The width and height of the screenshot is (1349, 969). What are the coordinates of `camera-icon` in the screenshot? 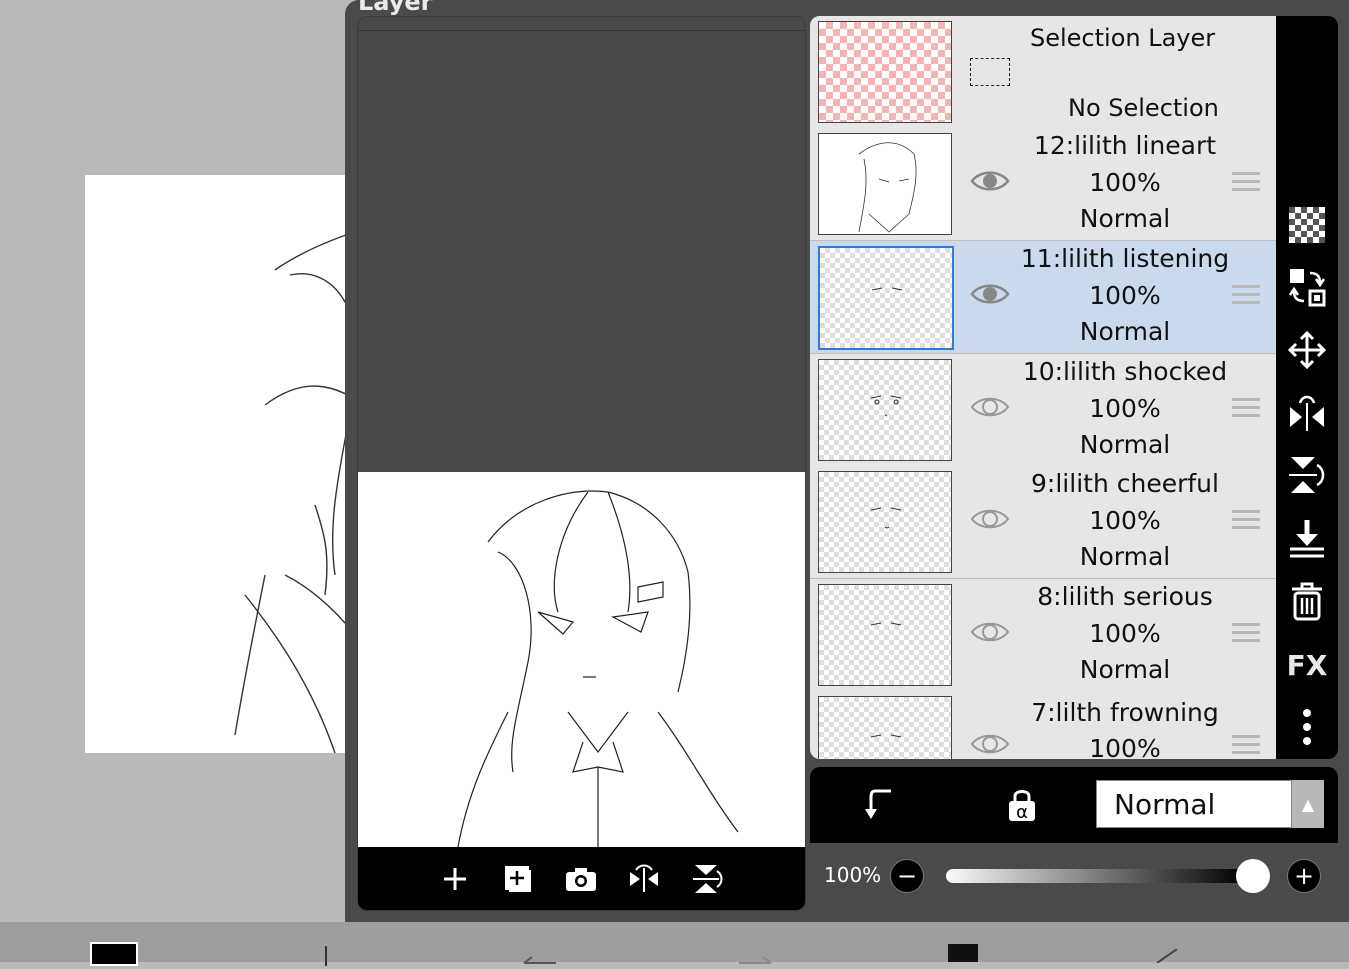 It's located at (581, 879).